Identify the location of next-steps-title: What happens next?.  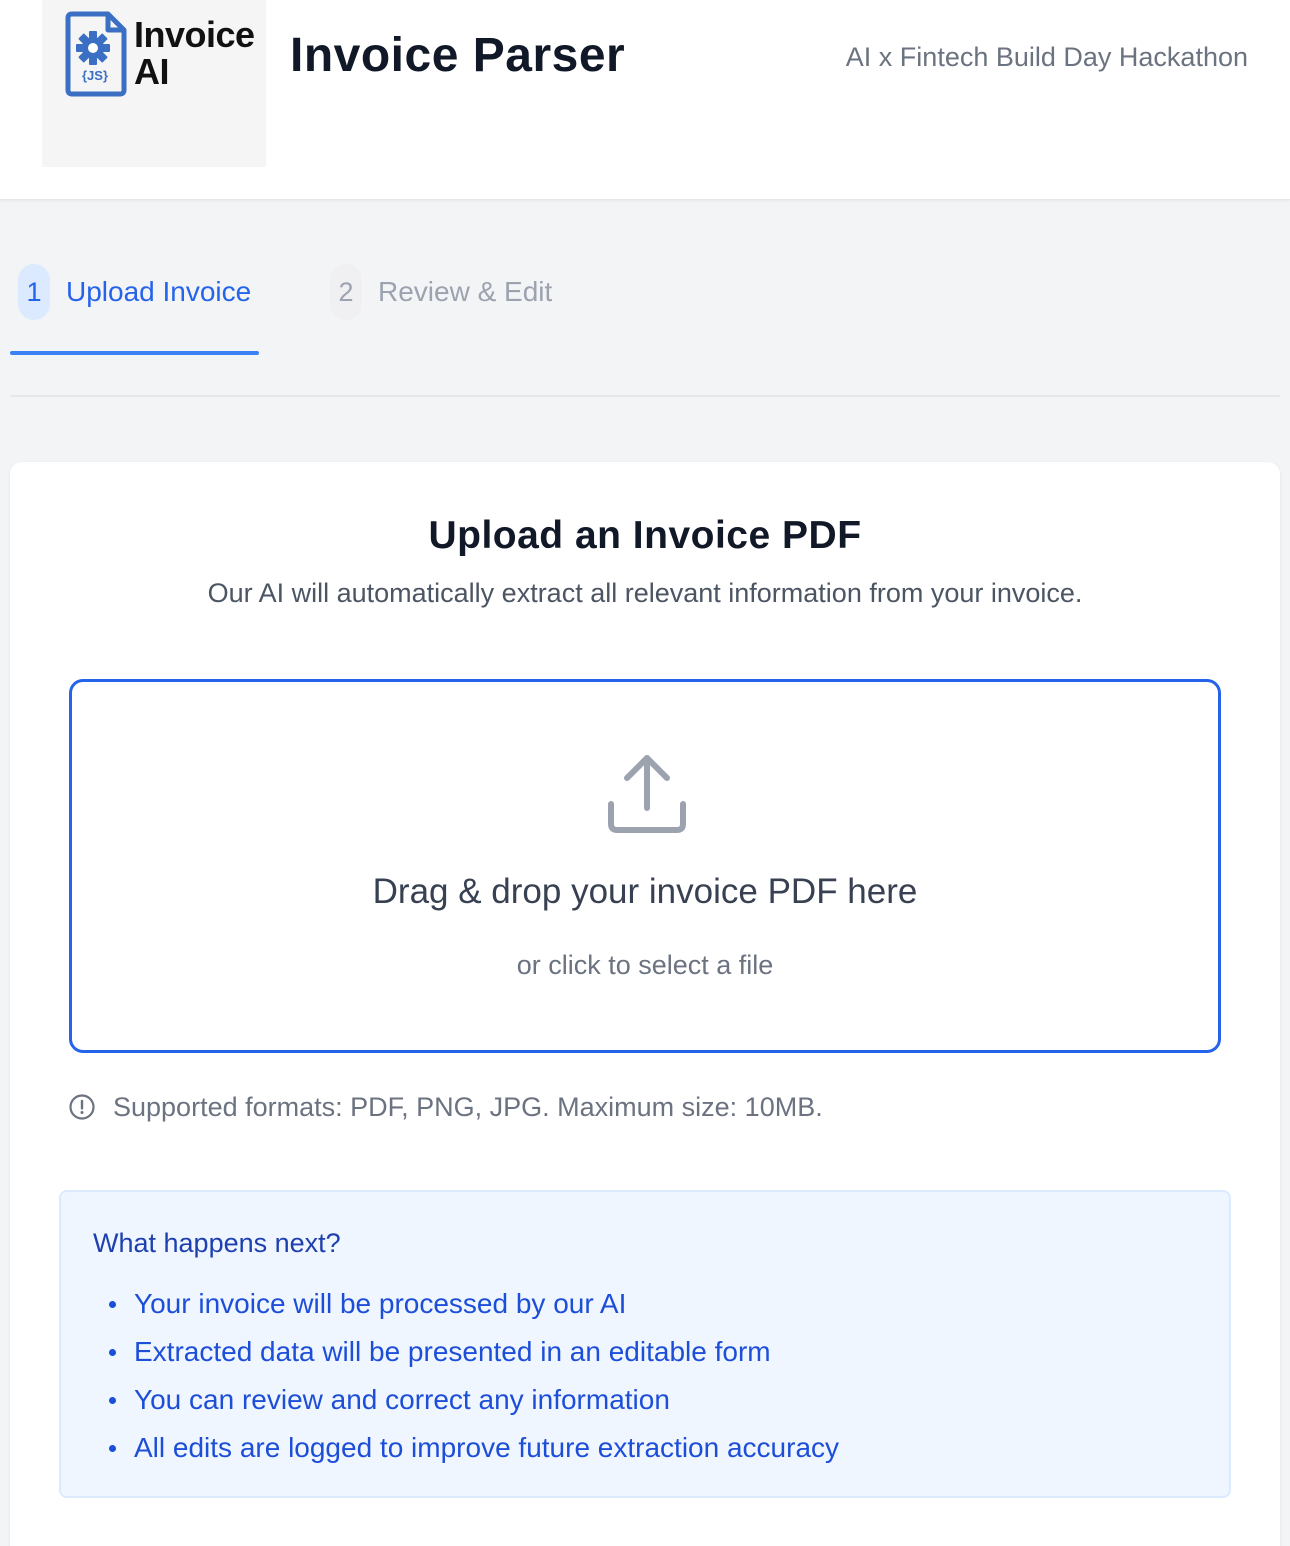
(217, 1243).